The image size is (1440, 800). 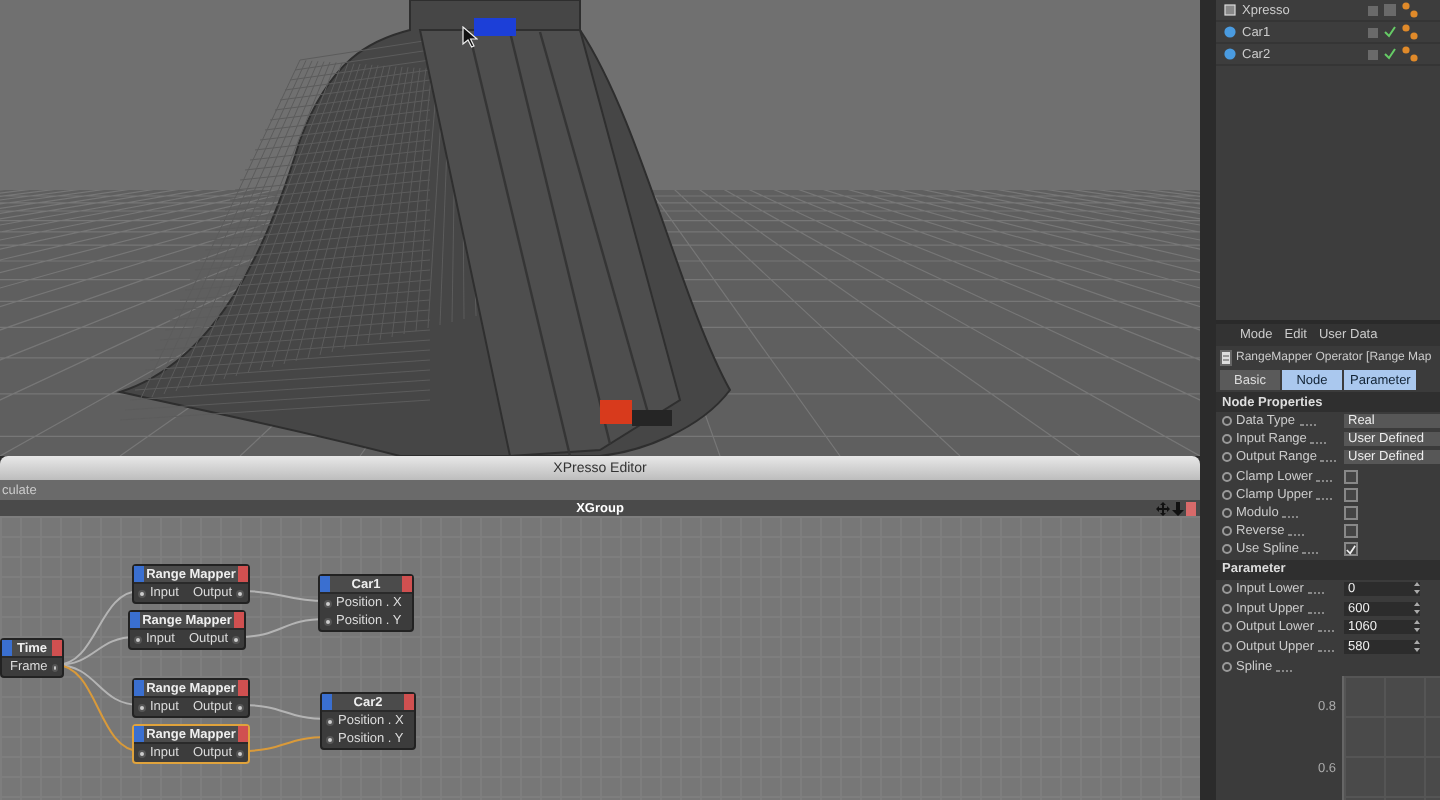 I want to click on arrow-down-icon, so click(x=1178, y=508).